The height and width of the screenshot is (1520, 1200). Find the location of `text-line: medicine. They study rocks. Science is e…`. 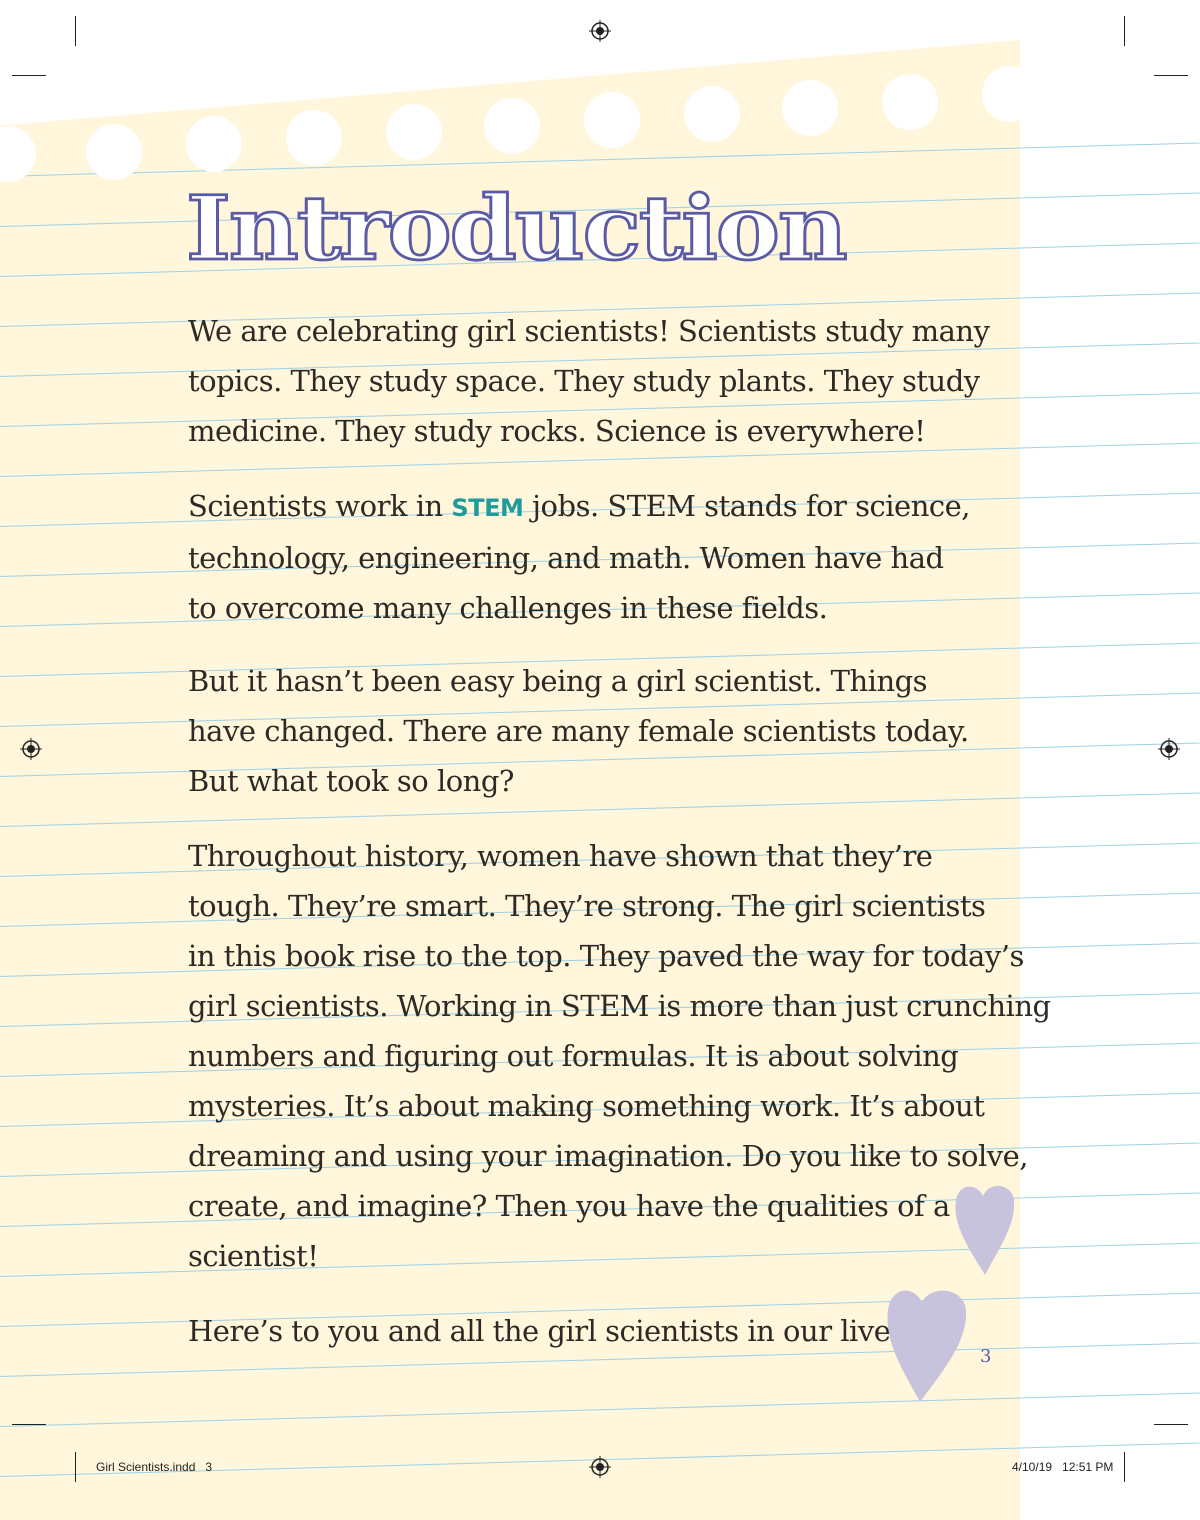

text-line: medicine. They study rocks. Science is e… is located at coordinates (557, 431).